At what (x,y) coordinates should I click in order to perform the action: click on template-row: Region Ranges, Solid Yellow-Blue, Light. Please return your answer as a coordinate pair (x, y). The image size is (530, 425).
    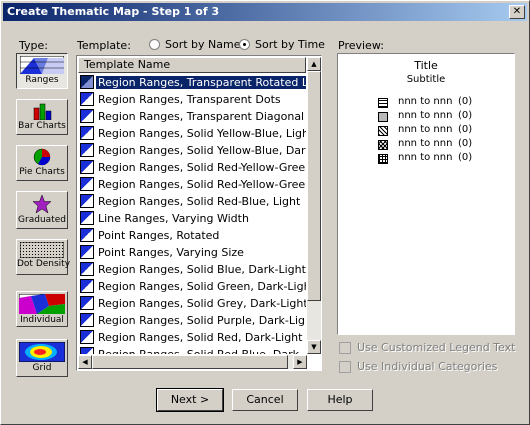
    Looking at the image, I should click on (192, 133).